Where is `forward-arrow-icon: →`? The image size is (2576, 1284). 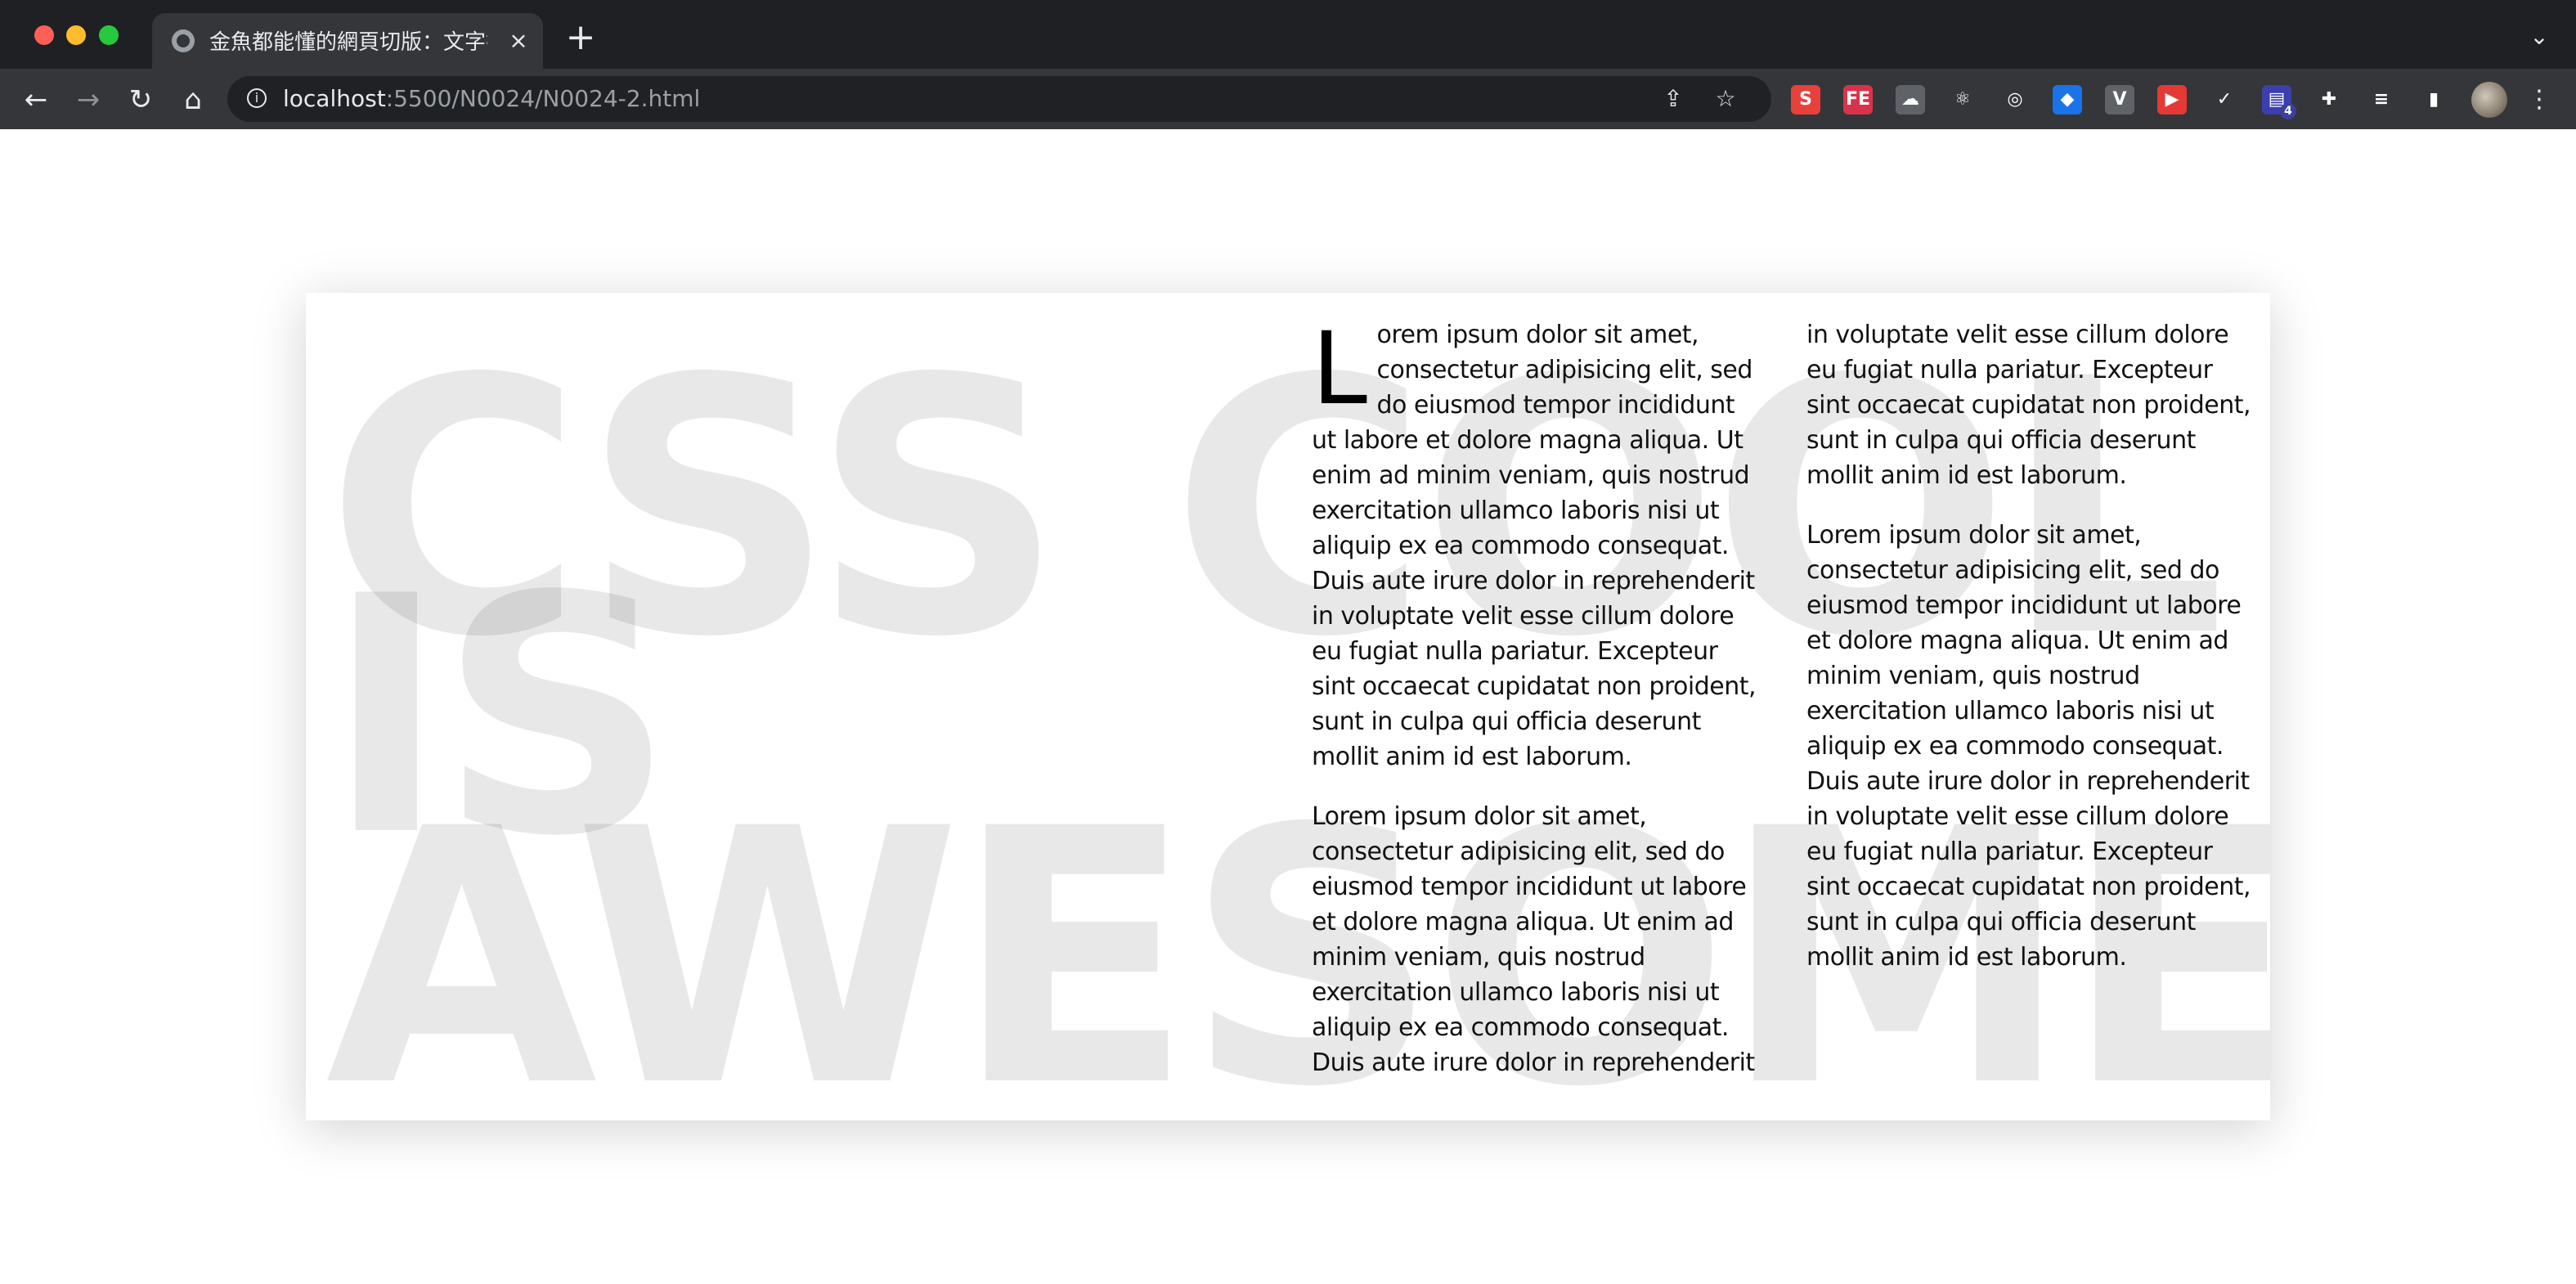
forward-arrow-icon: → is located at coordinates (88, 100).